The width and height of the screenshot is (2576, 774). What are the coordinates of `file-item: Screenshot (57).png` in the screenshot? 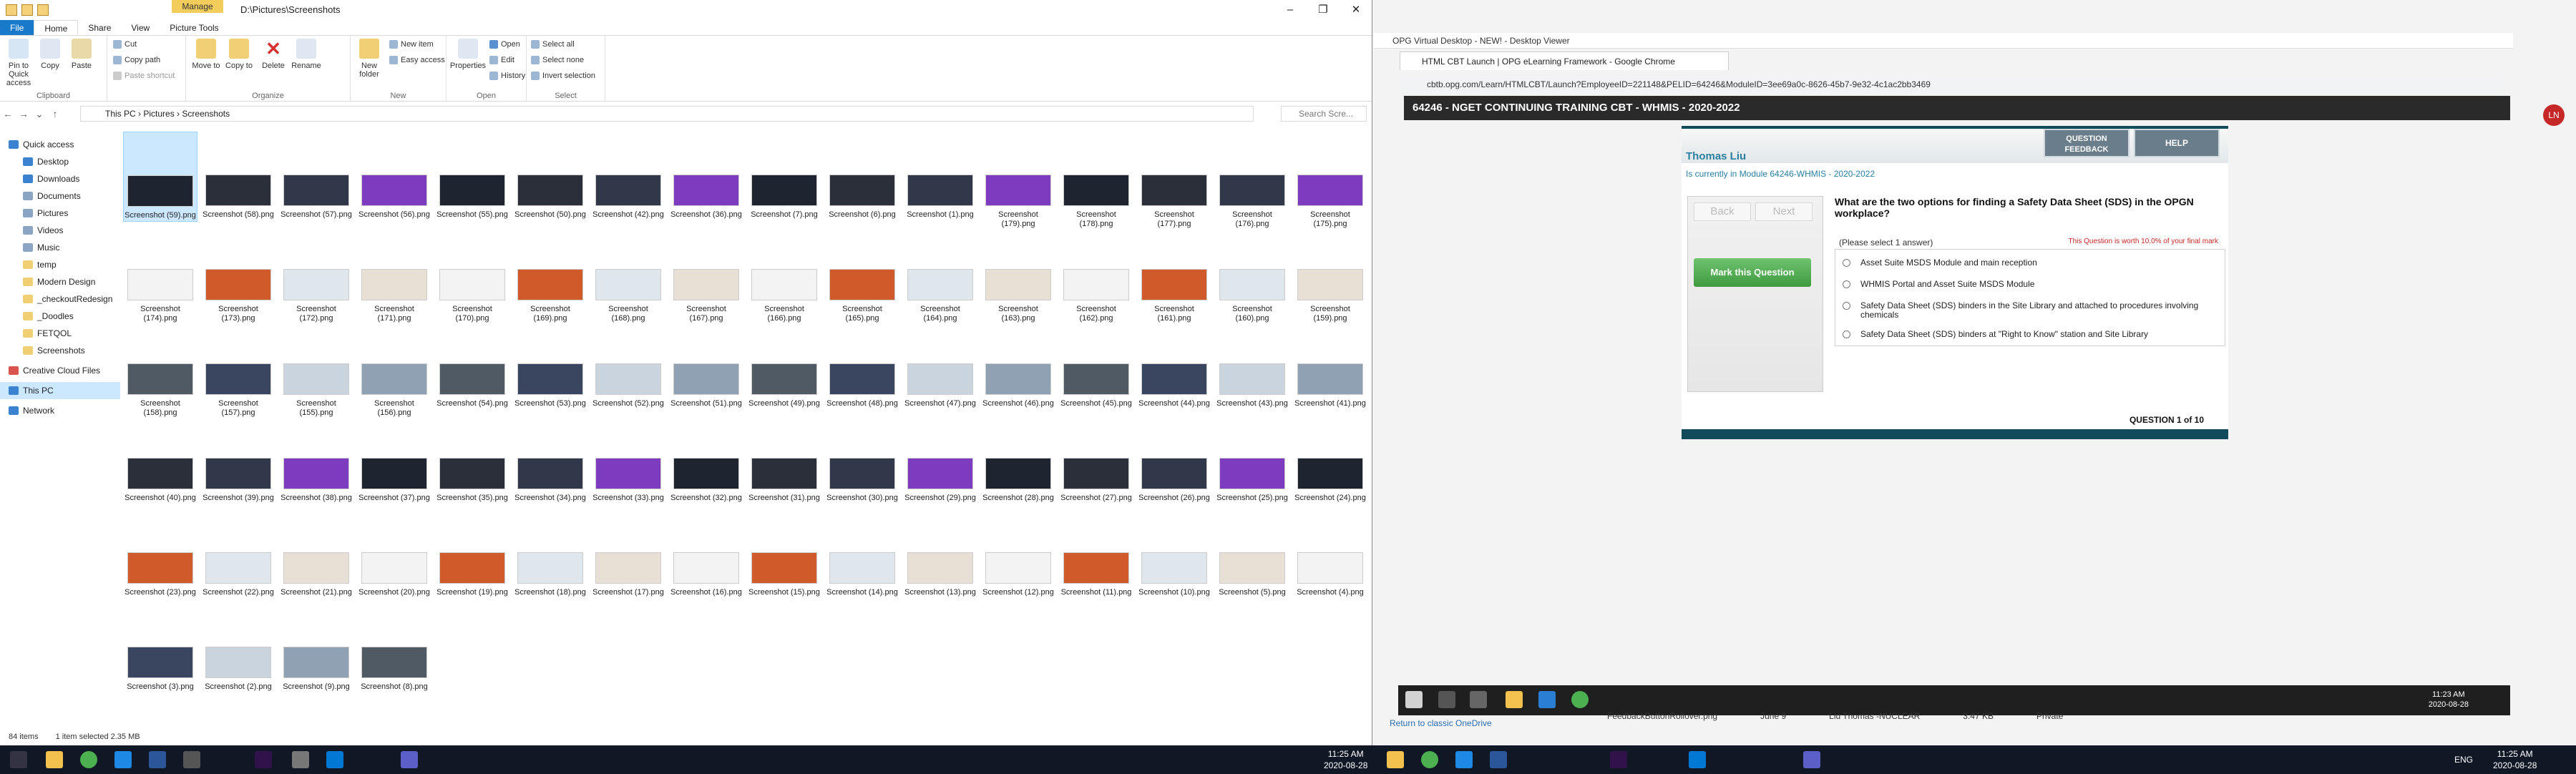 It's located at (316, 177).